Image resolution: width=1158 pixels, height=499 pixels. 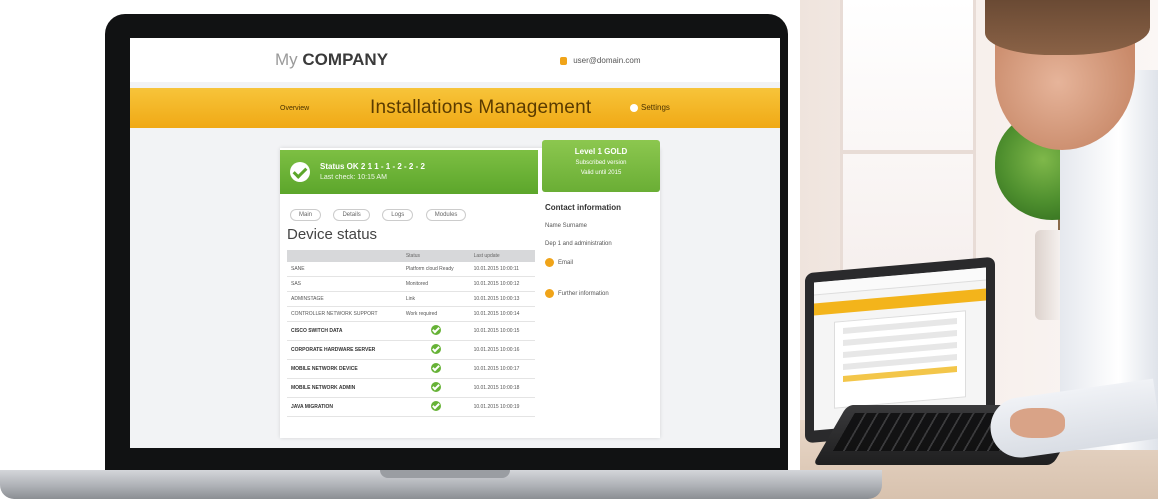 I want to click on device-name: JAVA MIGRATION, so click(x=344, y=407).